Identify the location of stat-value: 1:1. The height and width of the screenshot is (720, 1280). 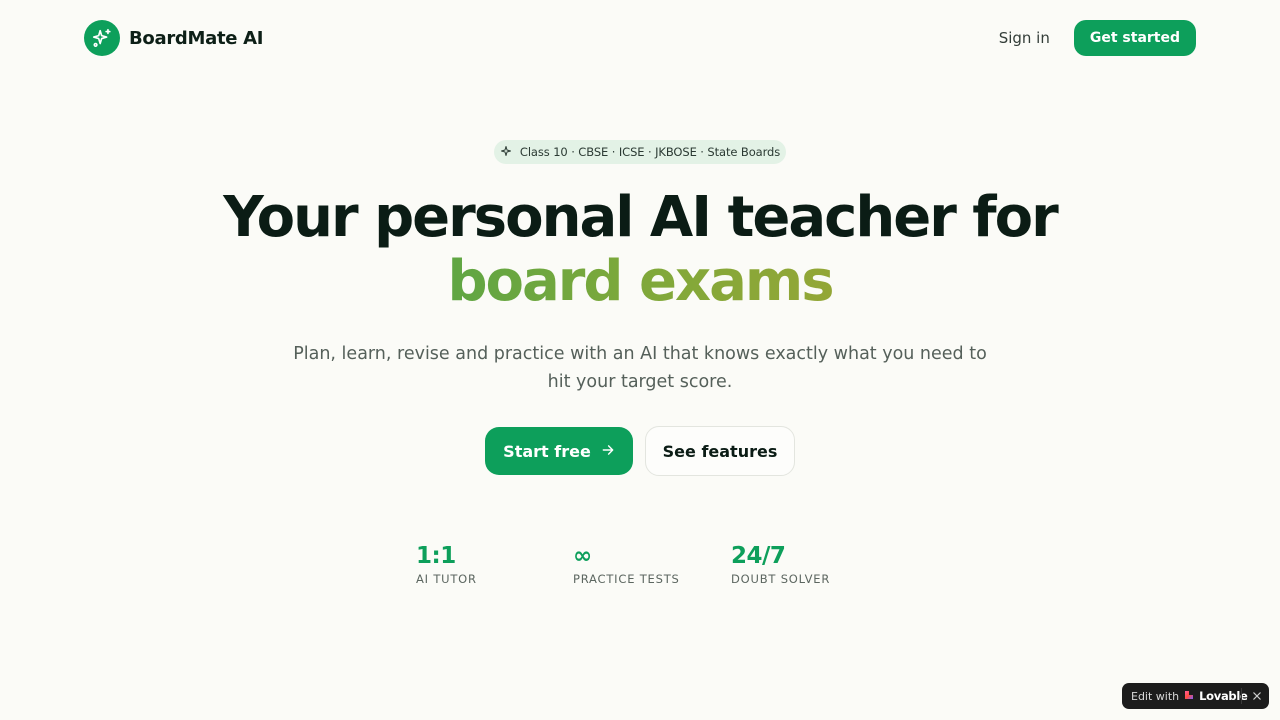
(436, 556).